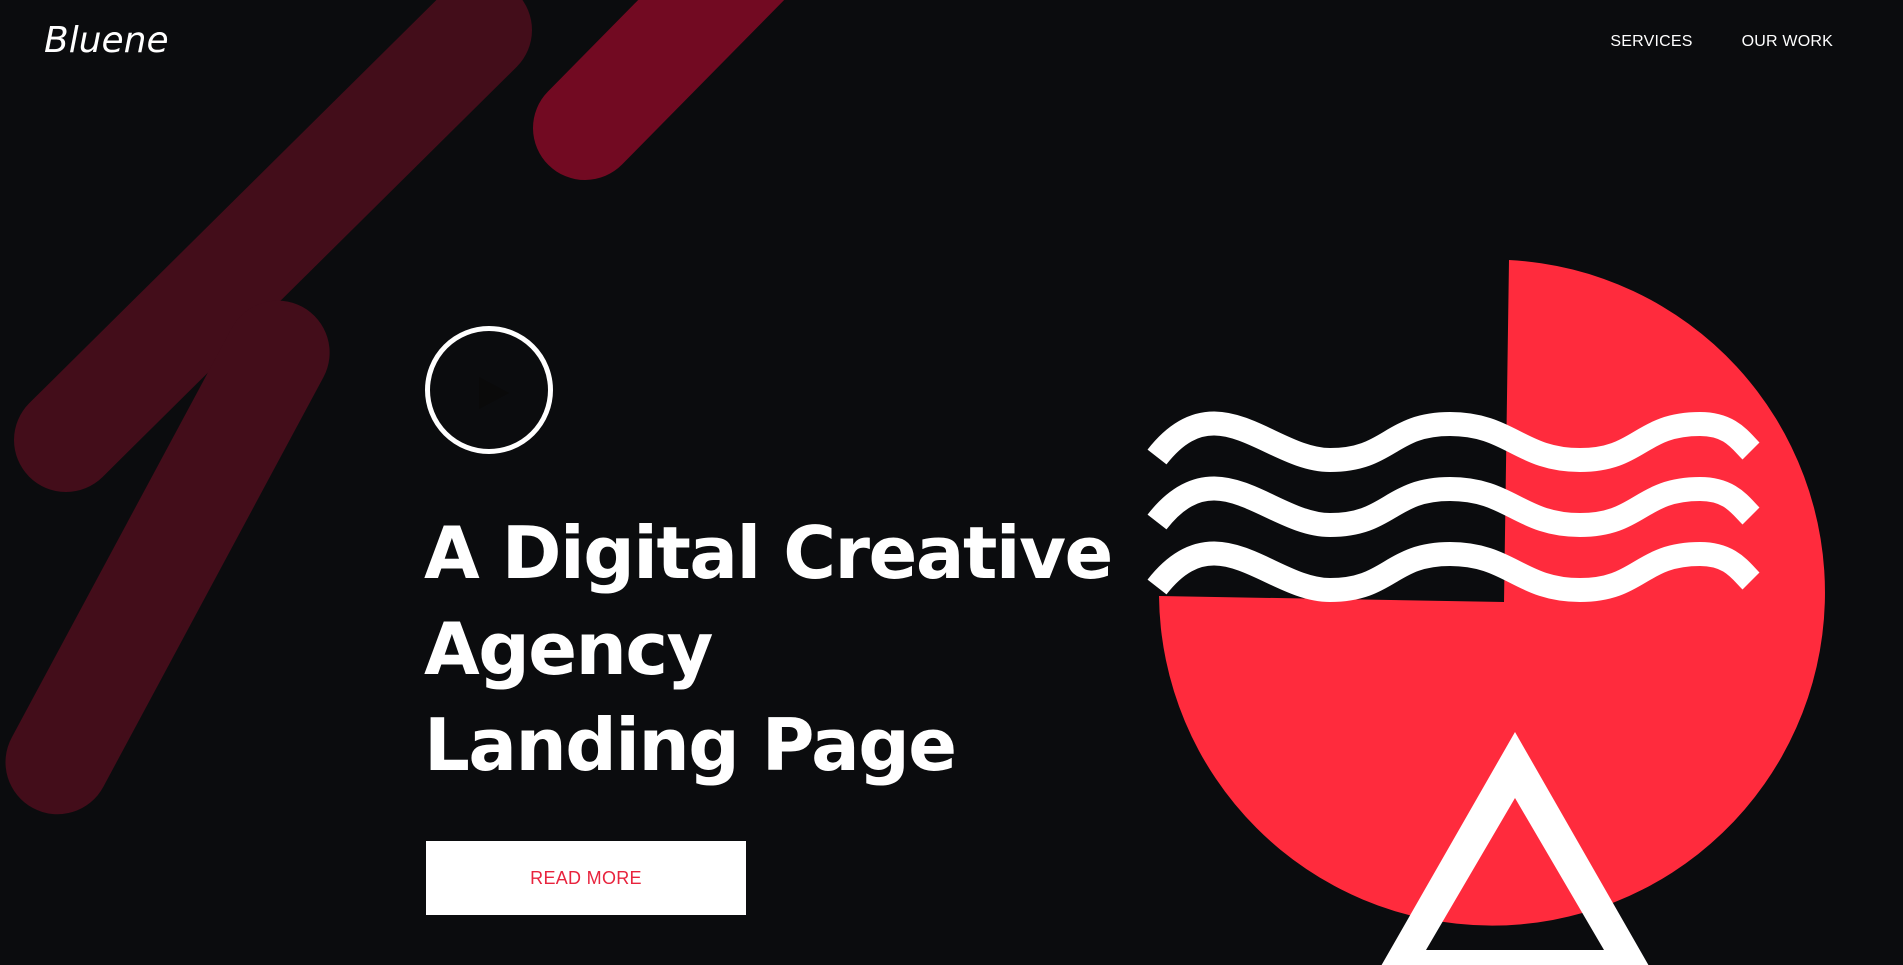 The height and width of the screenshot is (965, 1903). What do you see at coordinates (768, 649) in the screenshot?
I see `hero-headline: A Digital Creative Agency Landing Page` at bounding box center [768, 649].